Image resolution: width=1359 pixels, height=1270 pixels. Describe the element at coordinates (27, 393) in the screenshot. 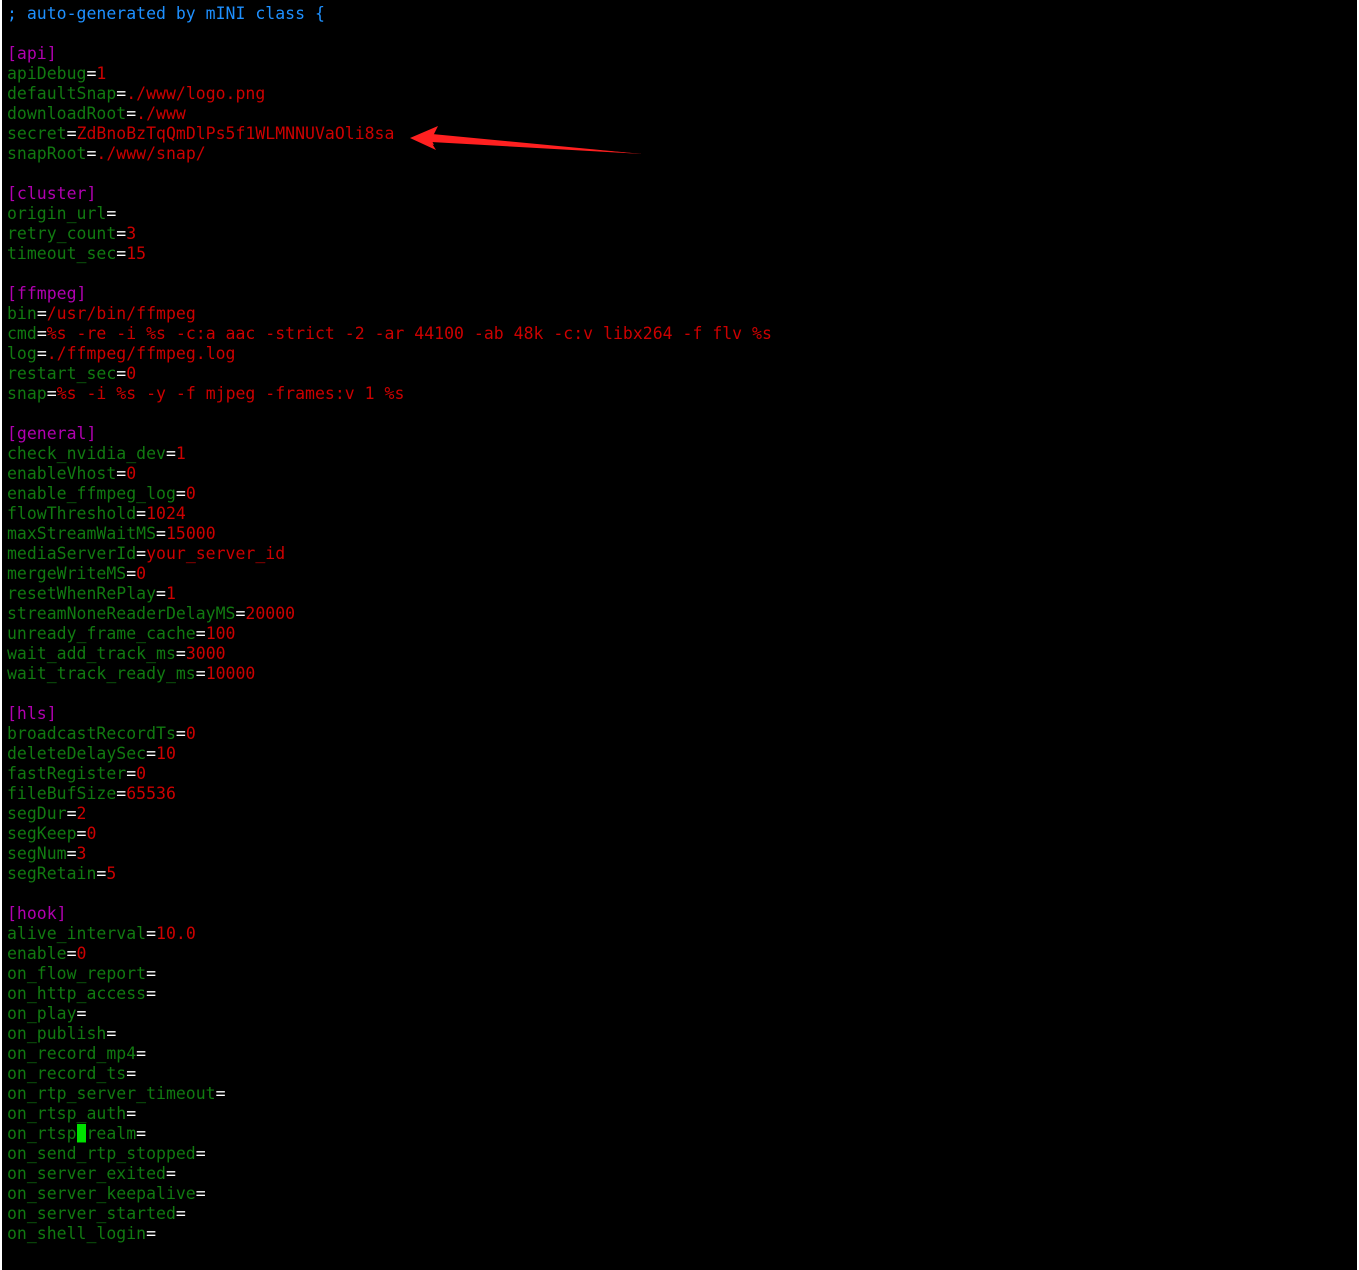

I see `config-key: snap` at that location.